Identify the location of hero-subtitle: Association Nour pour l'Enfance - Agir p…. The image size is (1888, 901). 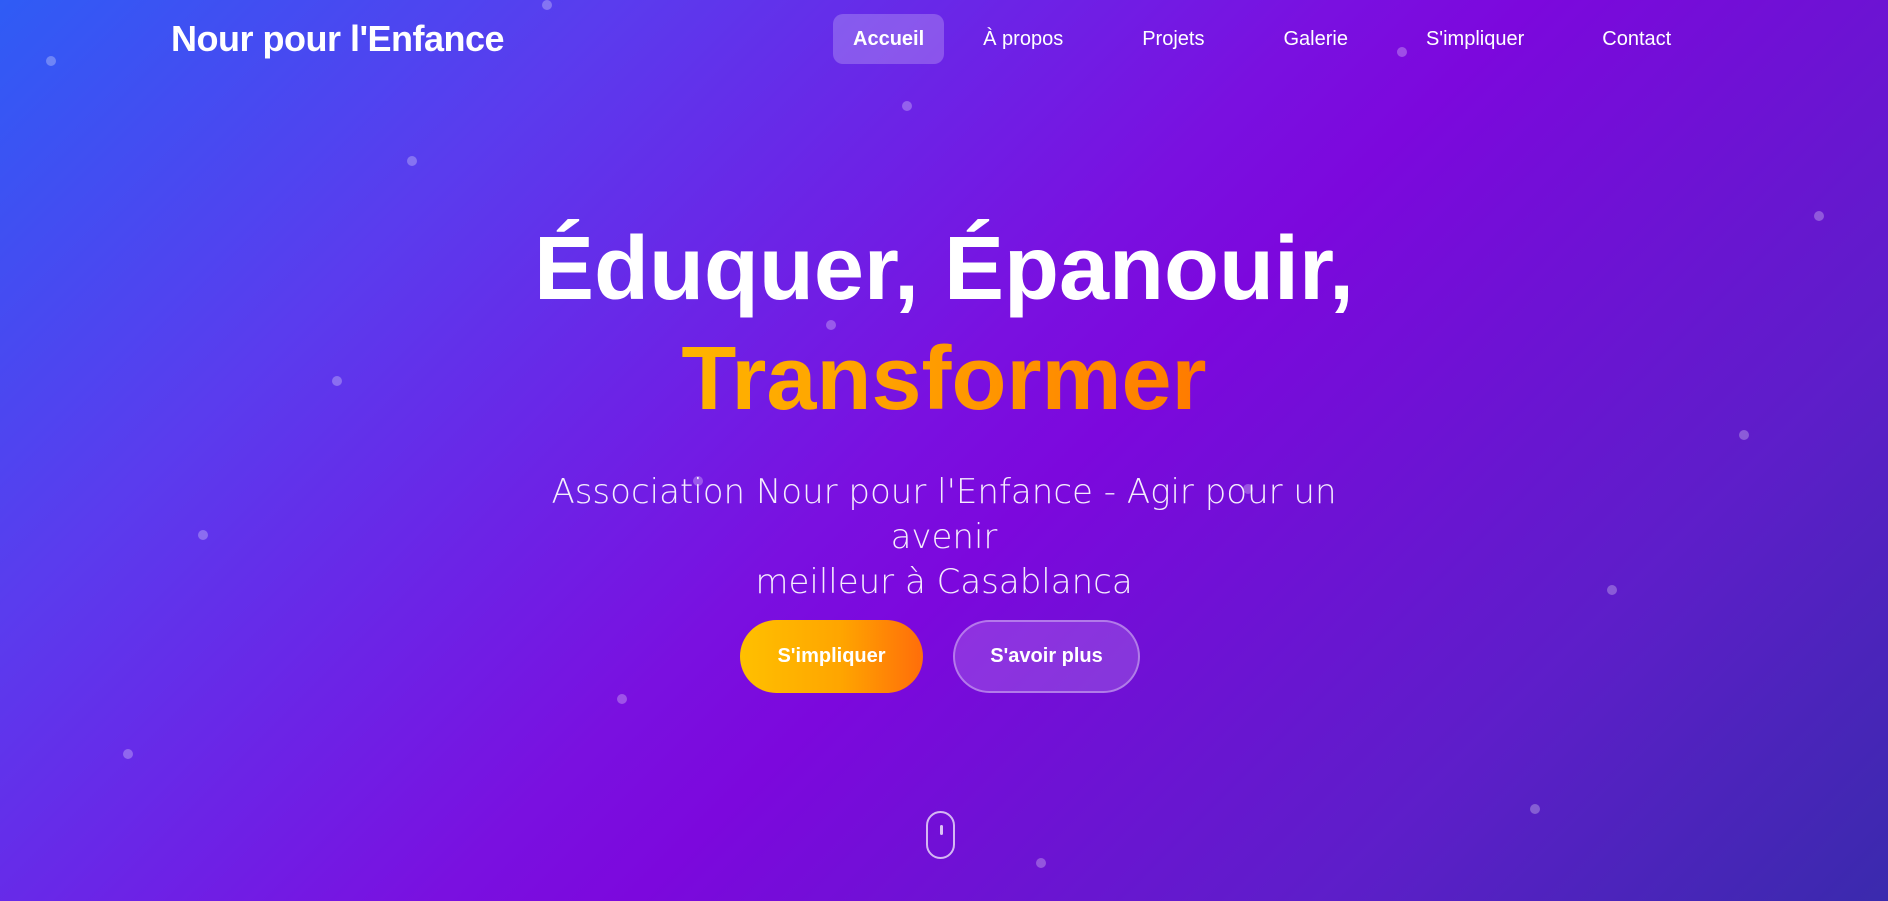
(944, 537).